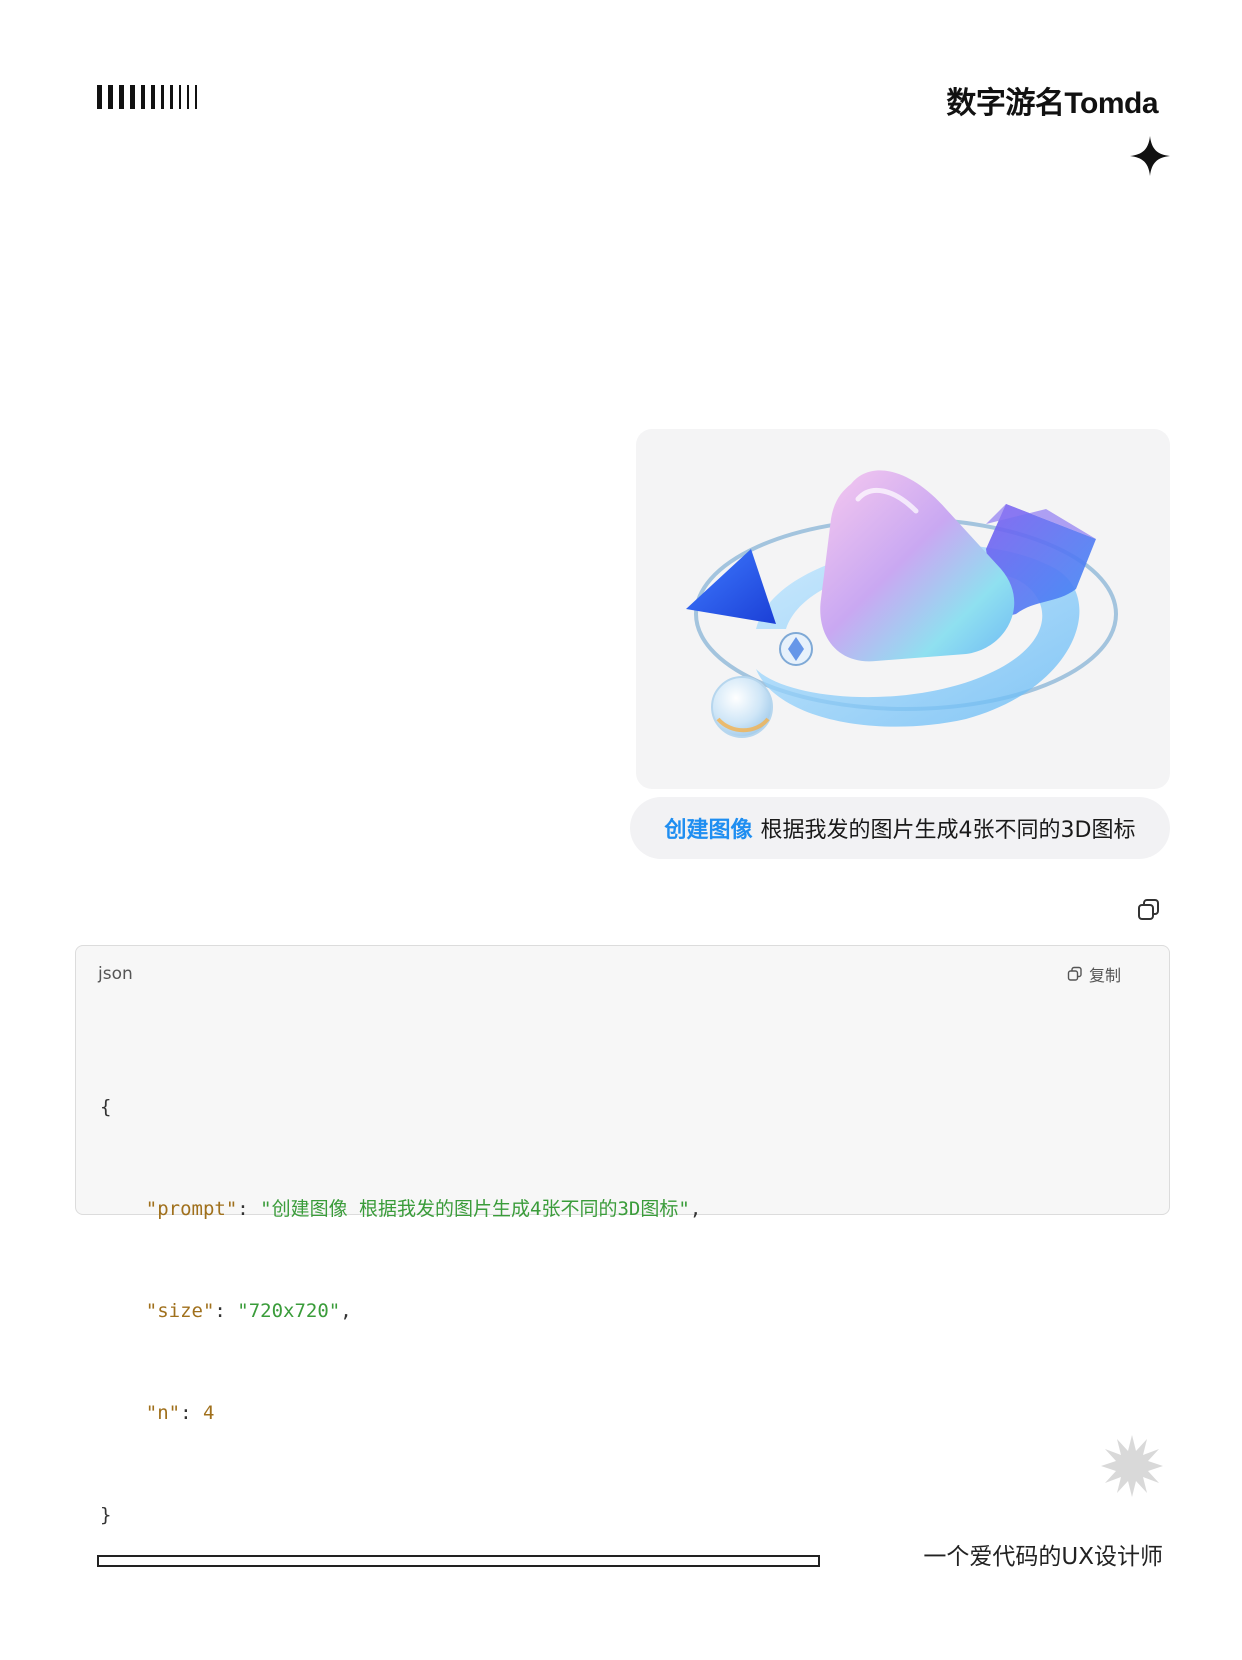 The height and width of the screenshot is (1660, 1242). What do you see at coordinates (1104, 975) in the screenshot?
I see `code-copy-label: 复制` at bounding box center [1104, 975].